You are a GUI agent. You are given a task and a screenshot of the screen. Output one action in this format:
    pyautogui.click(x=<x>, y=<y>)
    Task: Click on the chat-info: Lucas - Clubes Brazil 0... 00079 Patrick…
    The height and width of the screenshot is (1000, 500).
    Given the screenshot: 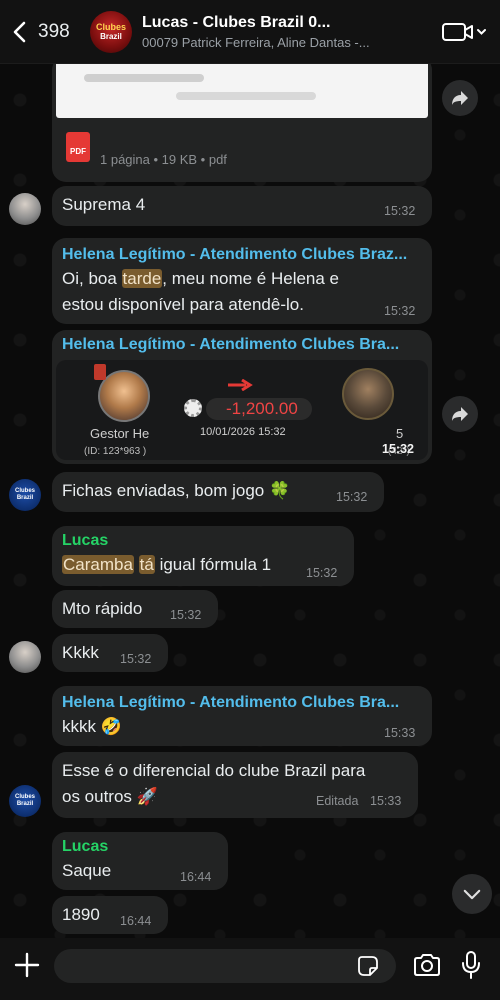 What is the action you would take?
    pyautogui.click(x=288, y=32)
    